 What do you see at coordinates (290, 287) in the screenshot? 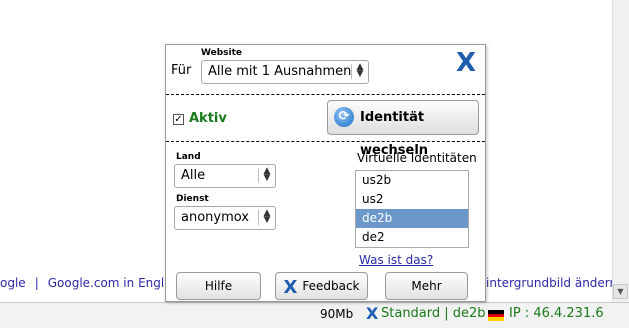
I see `anonymox-x-icon: X` at bounding box center [290, 287].